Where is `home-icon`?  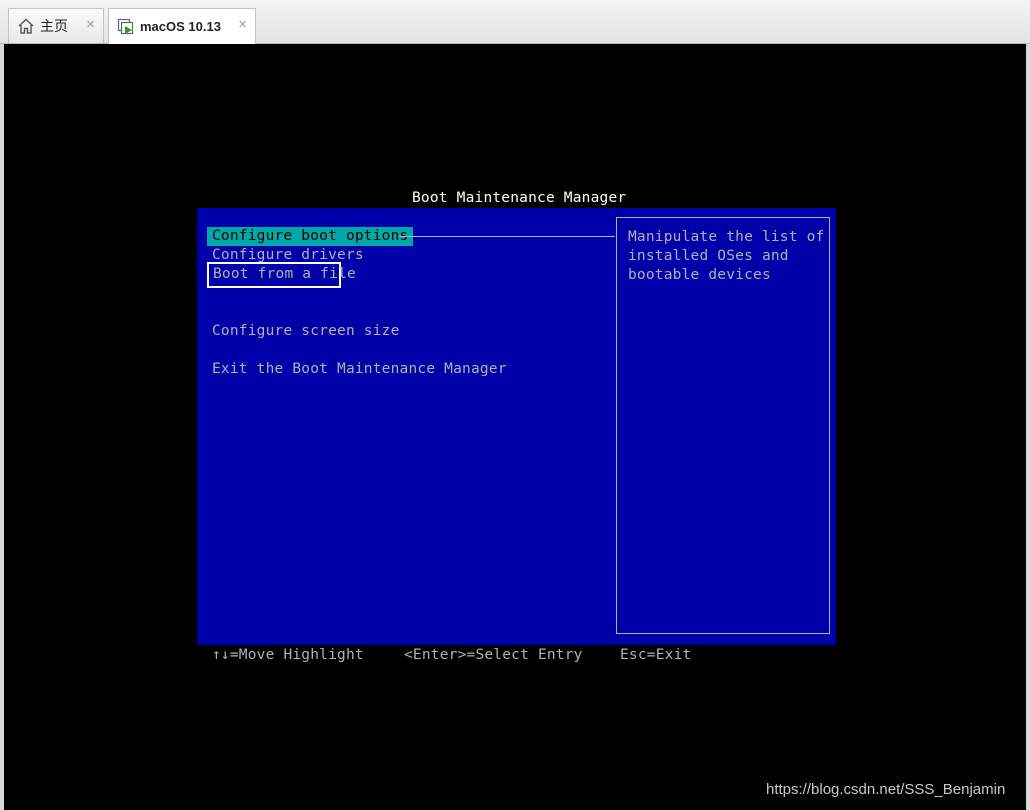 home-icon is located at coordinates (26, 26).